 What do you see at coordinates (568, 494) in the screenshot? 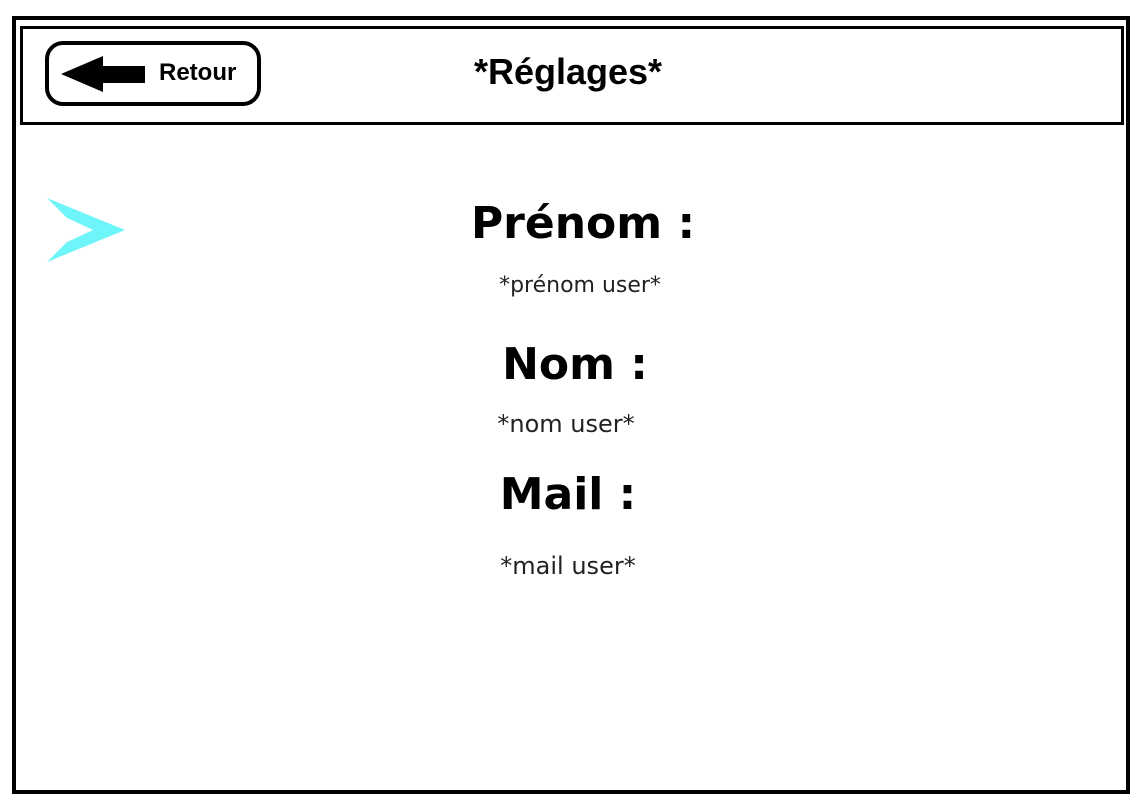
I see `mail-label: Mail :` at bounding box center [568, 494].